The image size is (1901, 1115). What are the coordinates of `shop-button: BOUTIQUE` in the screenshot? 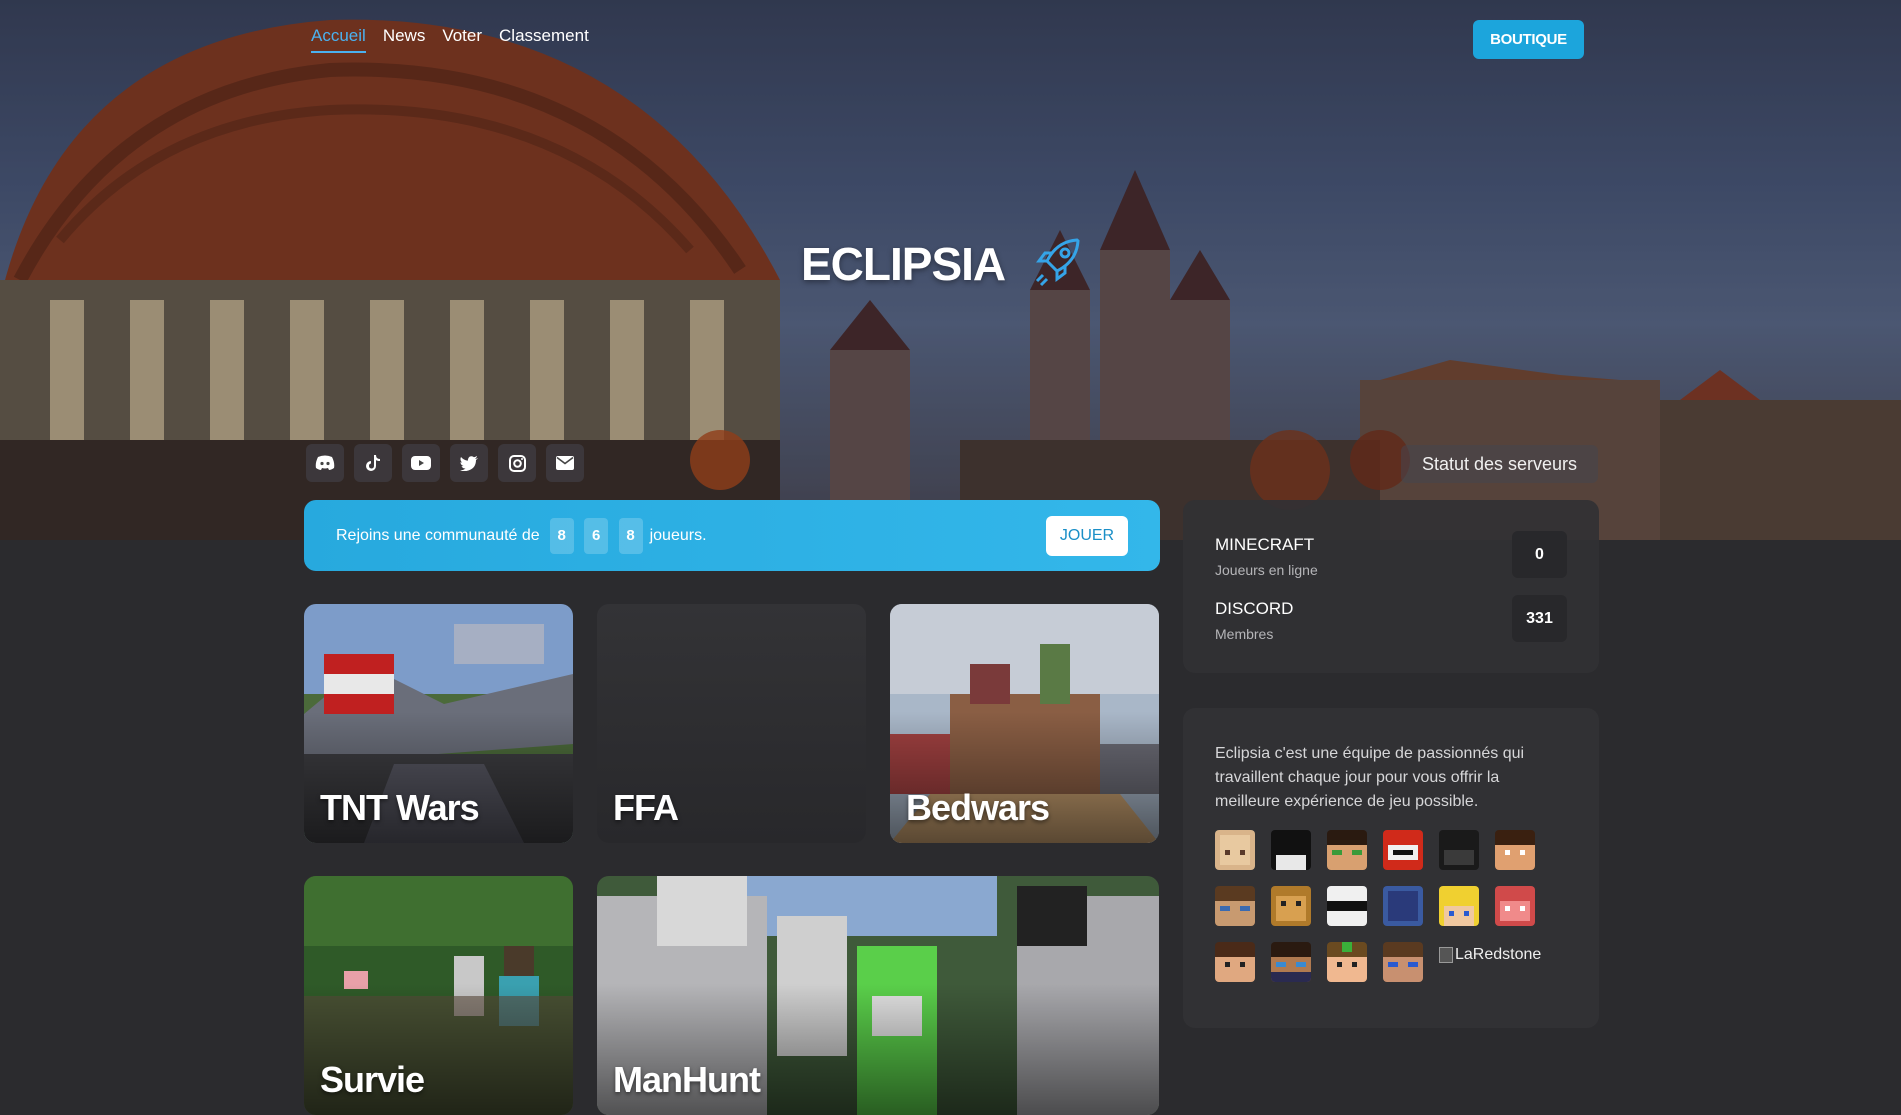 It's located at (1528, 39).